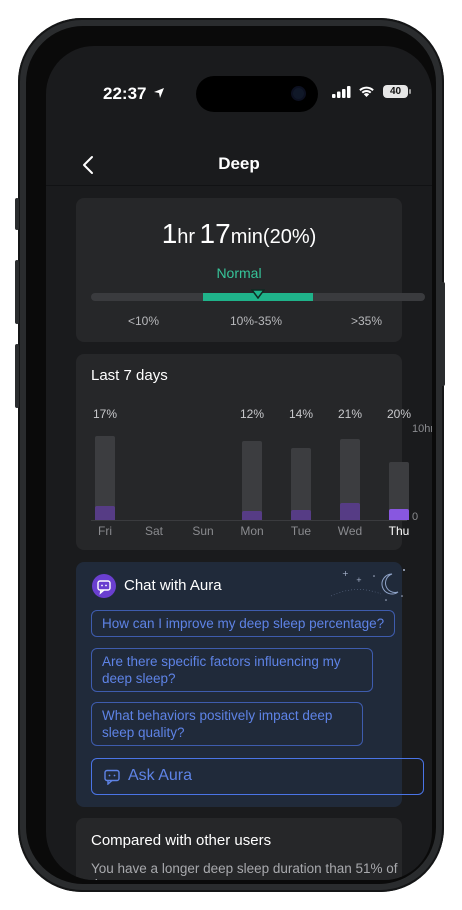 The height and width of the screenshot is (910, 462). I want to click on chat-bubble-icon, so click(104, 587).